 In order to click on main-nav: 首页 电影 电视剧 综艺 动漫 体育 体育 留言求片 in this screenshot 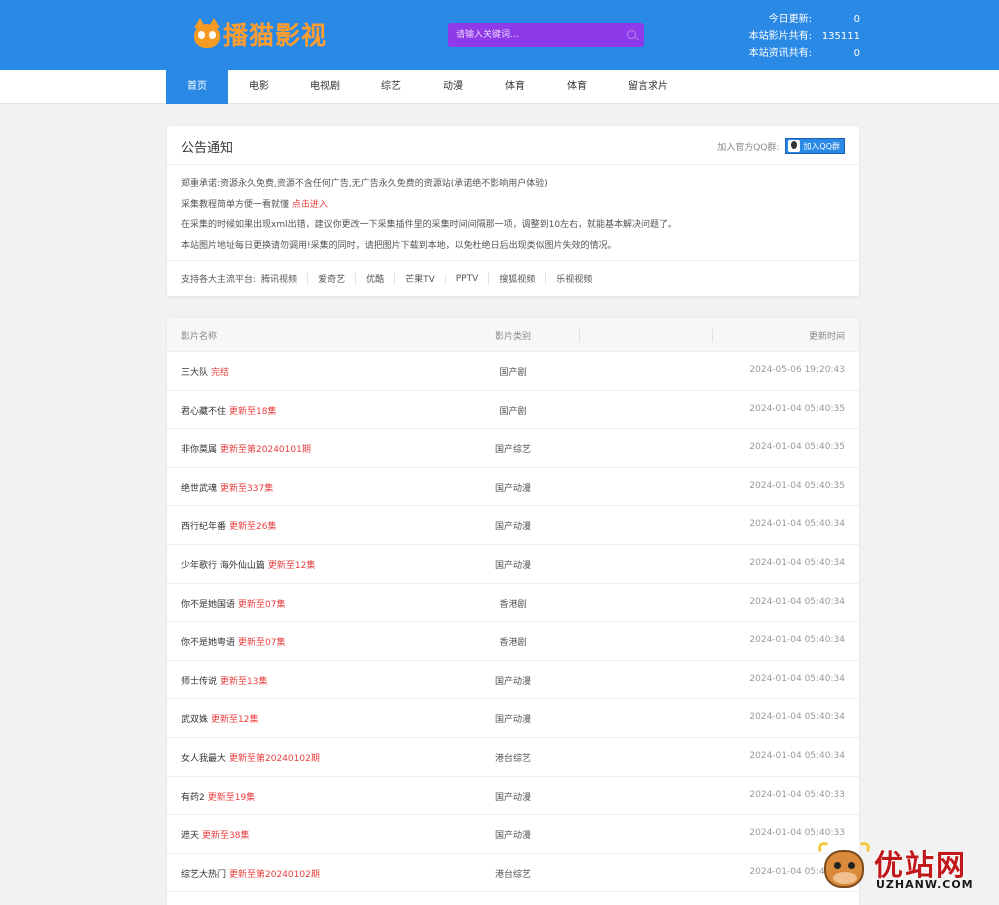, I will do `click(499, 87)`.